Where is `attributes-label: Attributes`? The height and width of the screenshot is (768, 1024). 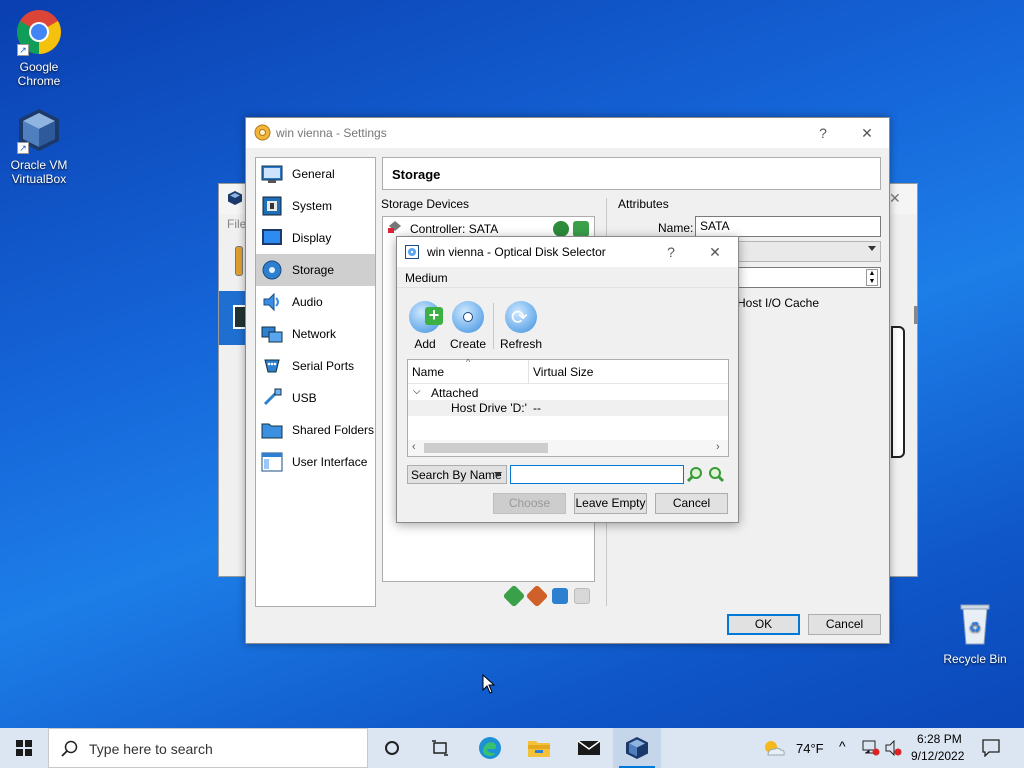
attributes-label: Attributes is located at coordinates (643, 204).